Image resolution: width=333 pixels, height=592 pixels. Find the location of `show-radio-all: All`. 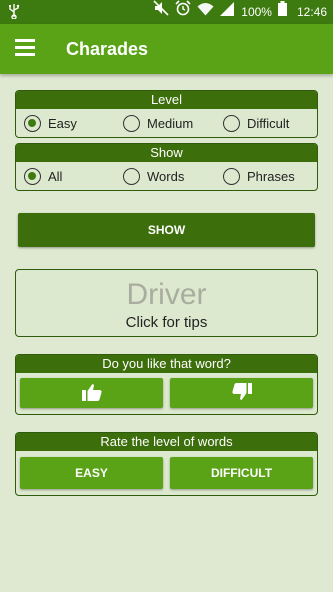

show-radio-all: All is located at coordinates (43, 176).